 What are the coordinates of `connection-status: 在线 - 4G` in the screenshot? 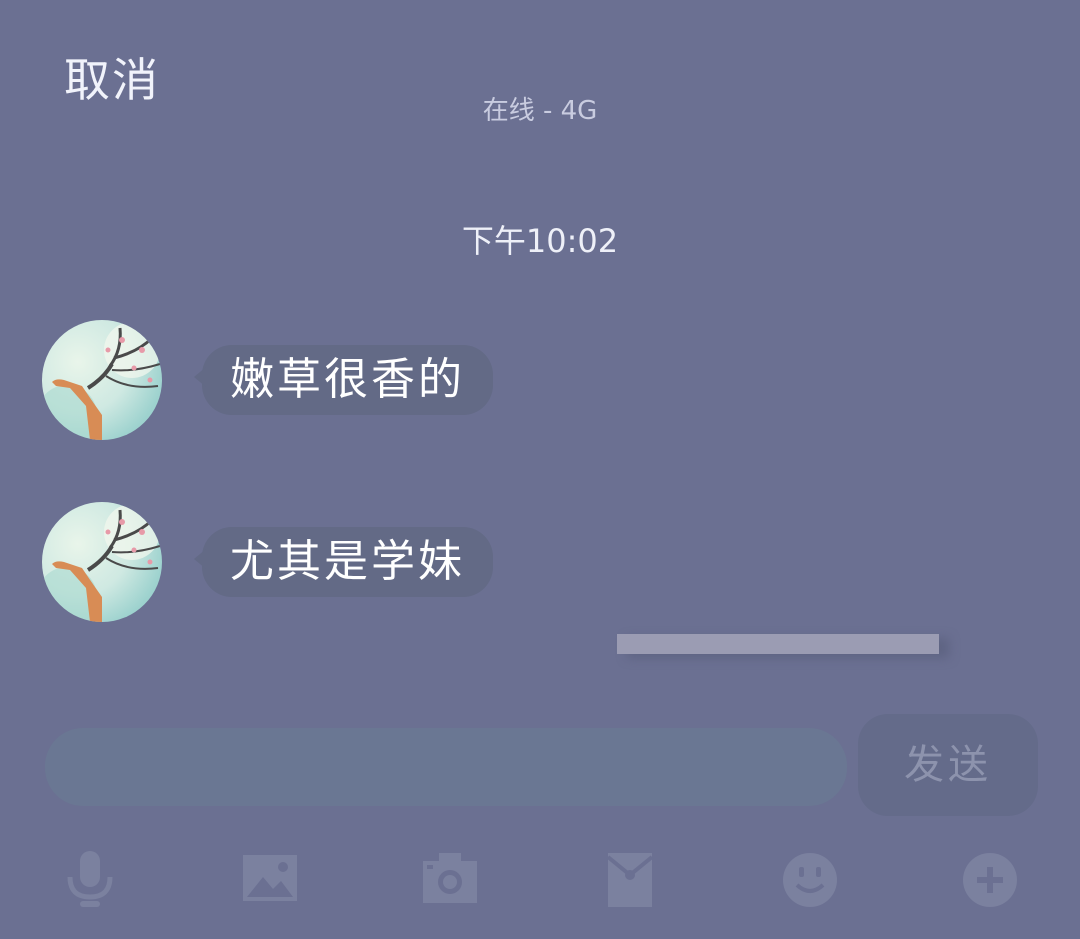 It's located at (540, 111).